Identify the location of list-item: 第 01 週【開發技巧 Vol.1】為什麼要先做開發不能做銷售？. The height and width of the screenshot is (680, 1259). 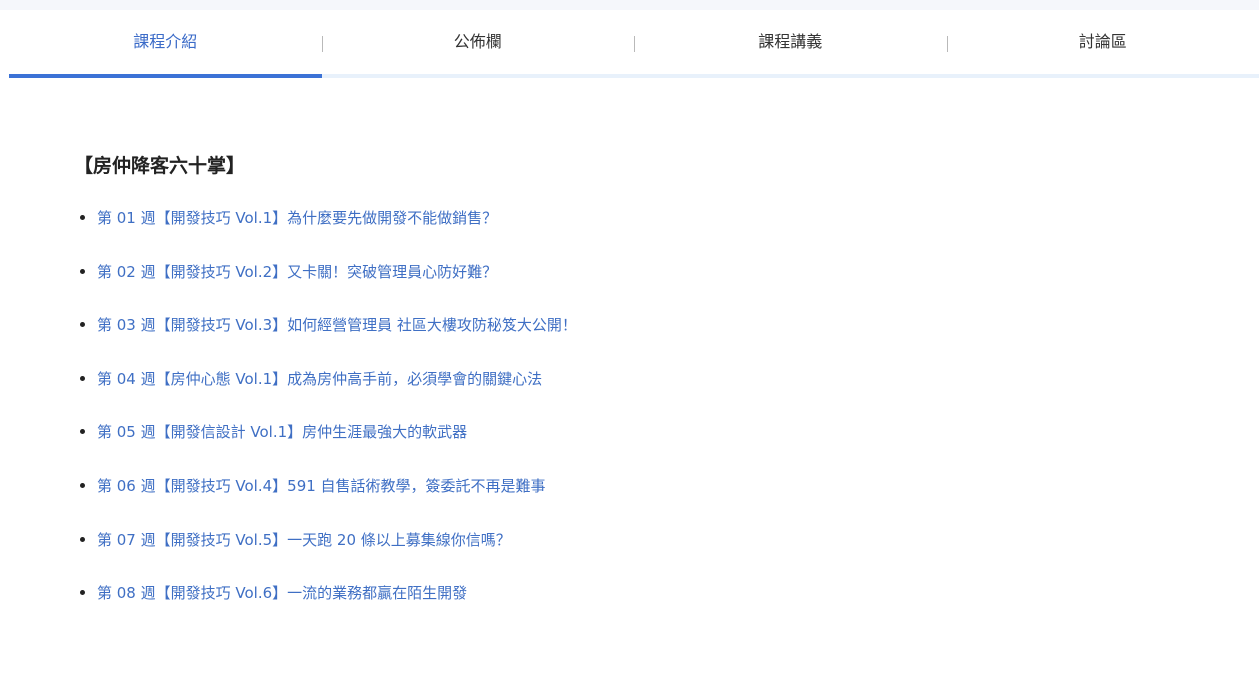
(628, 230).